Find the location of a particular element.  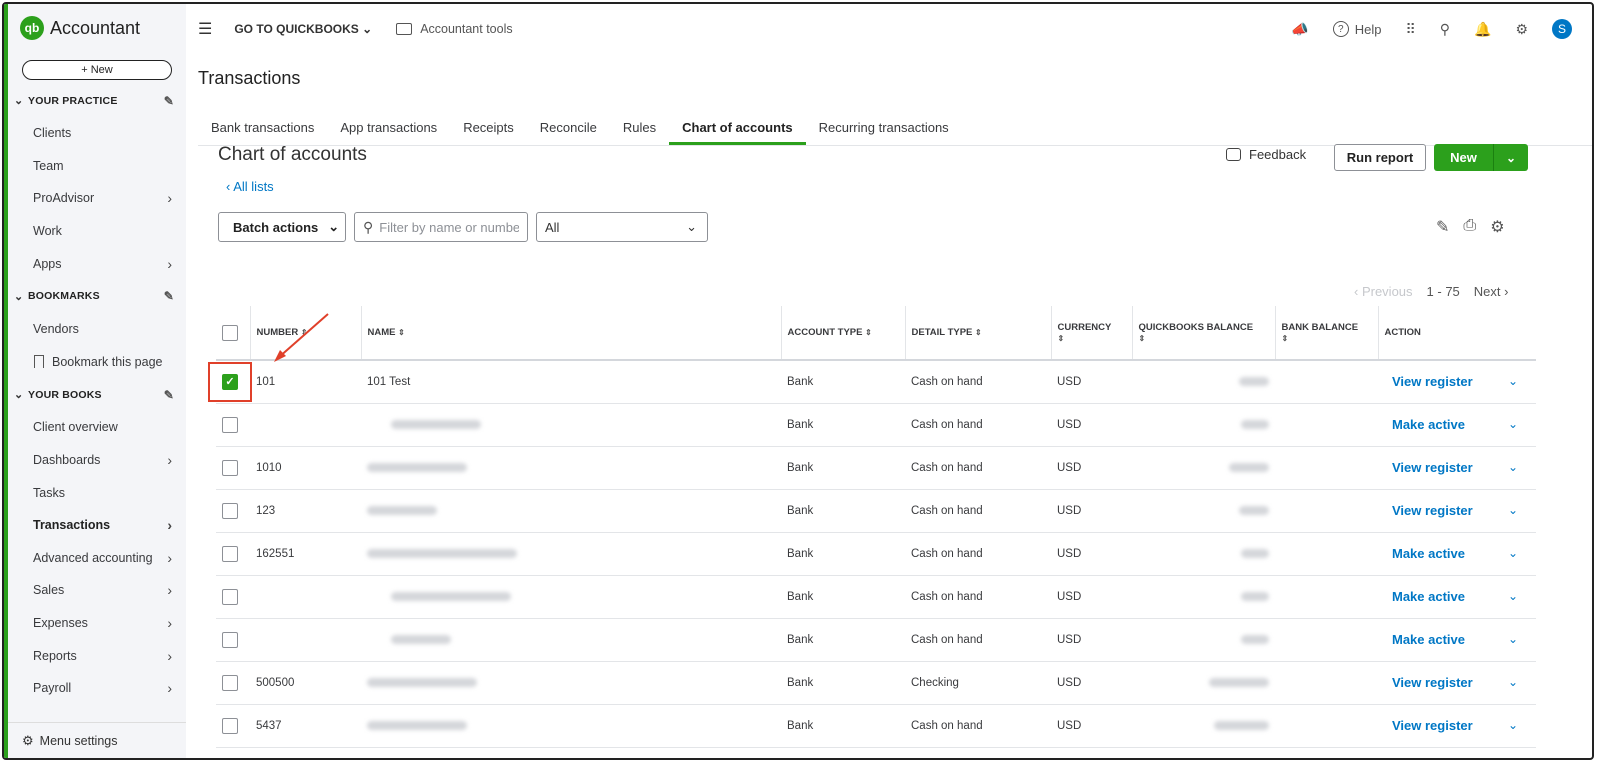

account-type-select: All ⌄ is located at coordinates (622, 227).